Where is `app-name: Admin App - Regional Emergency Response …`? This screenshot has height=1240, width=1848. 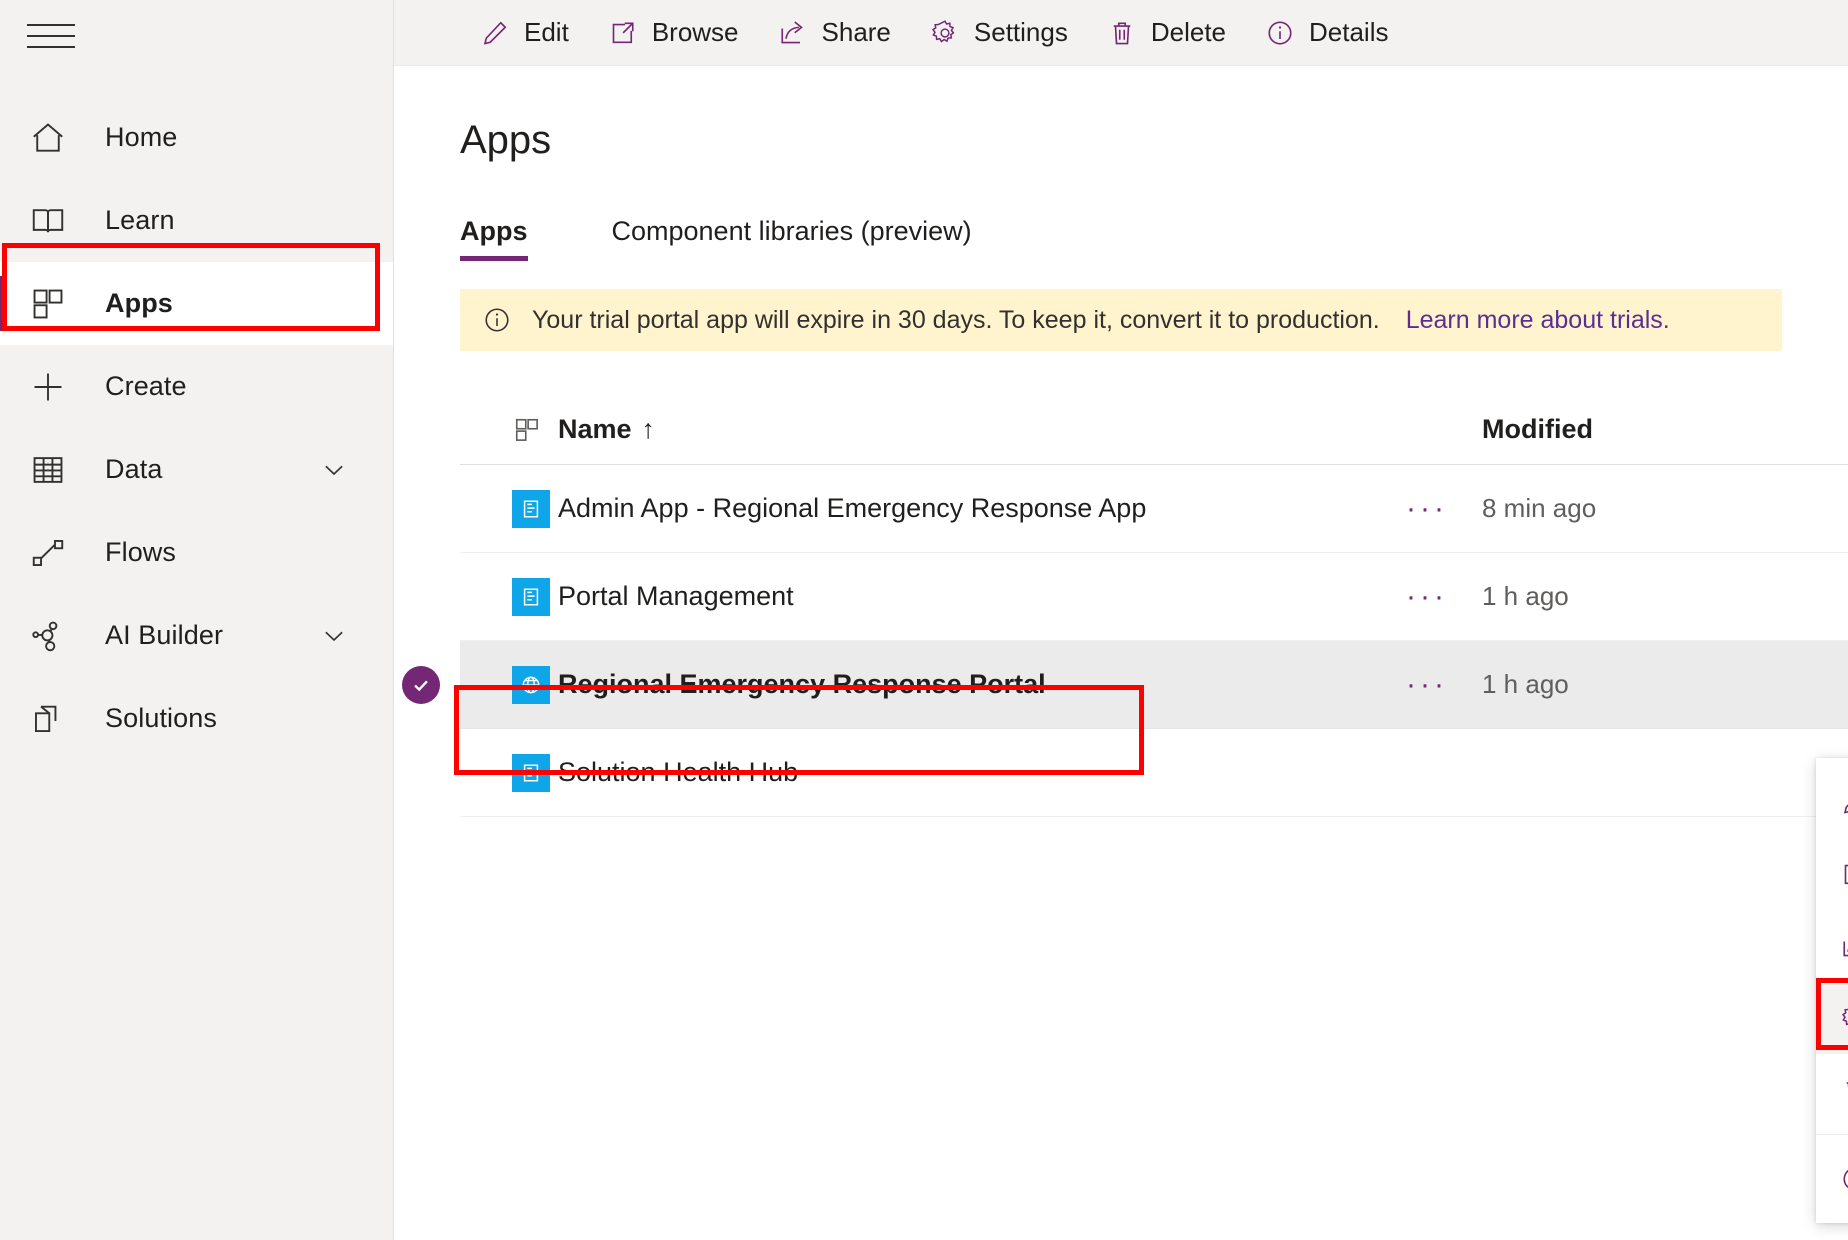 app-name: Admin App - Regional Emergency Response … is located at coordinates (852, 508).